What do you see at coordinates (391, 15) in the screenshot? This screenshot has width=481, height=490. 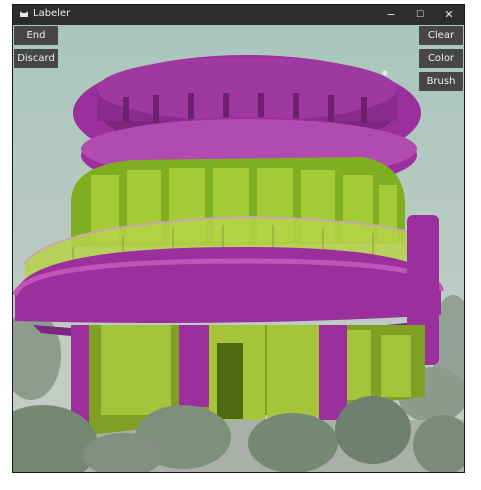 I see `minimize-icon: −` at bounding box center [391, 15].